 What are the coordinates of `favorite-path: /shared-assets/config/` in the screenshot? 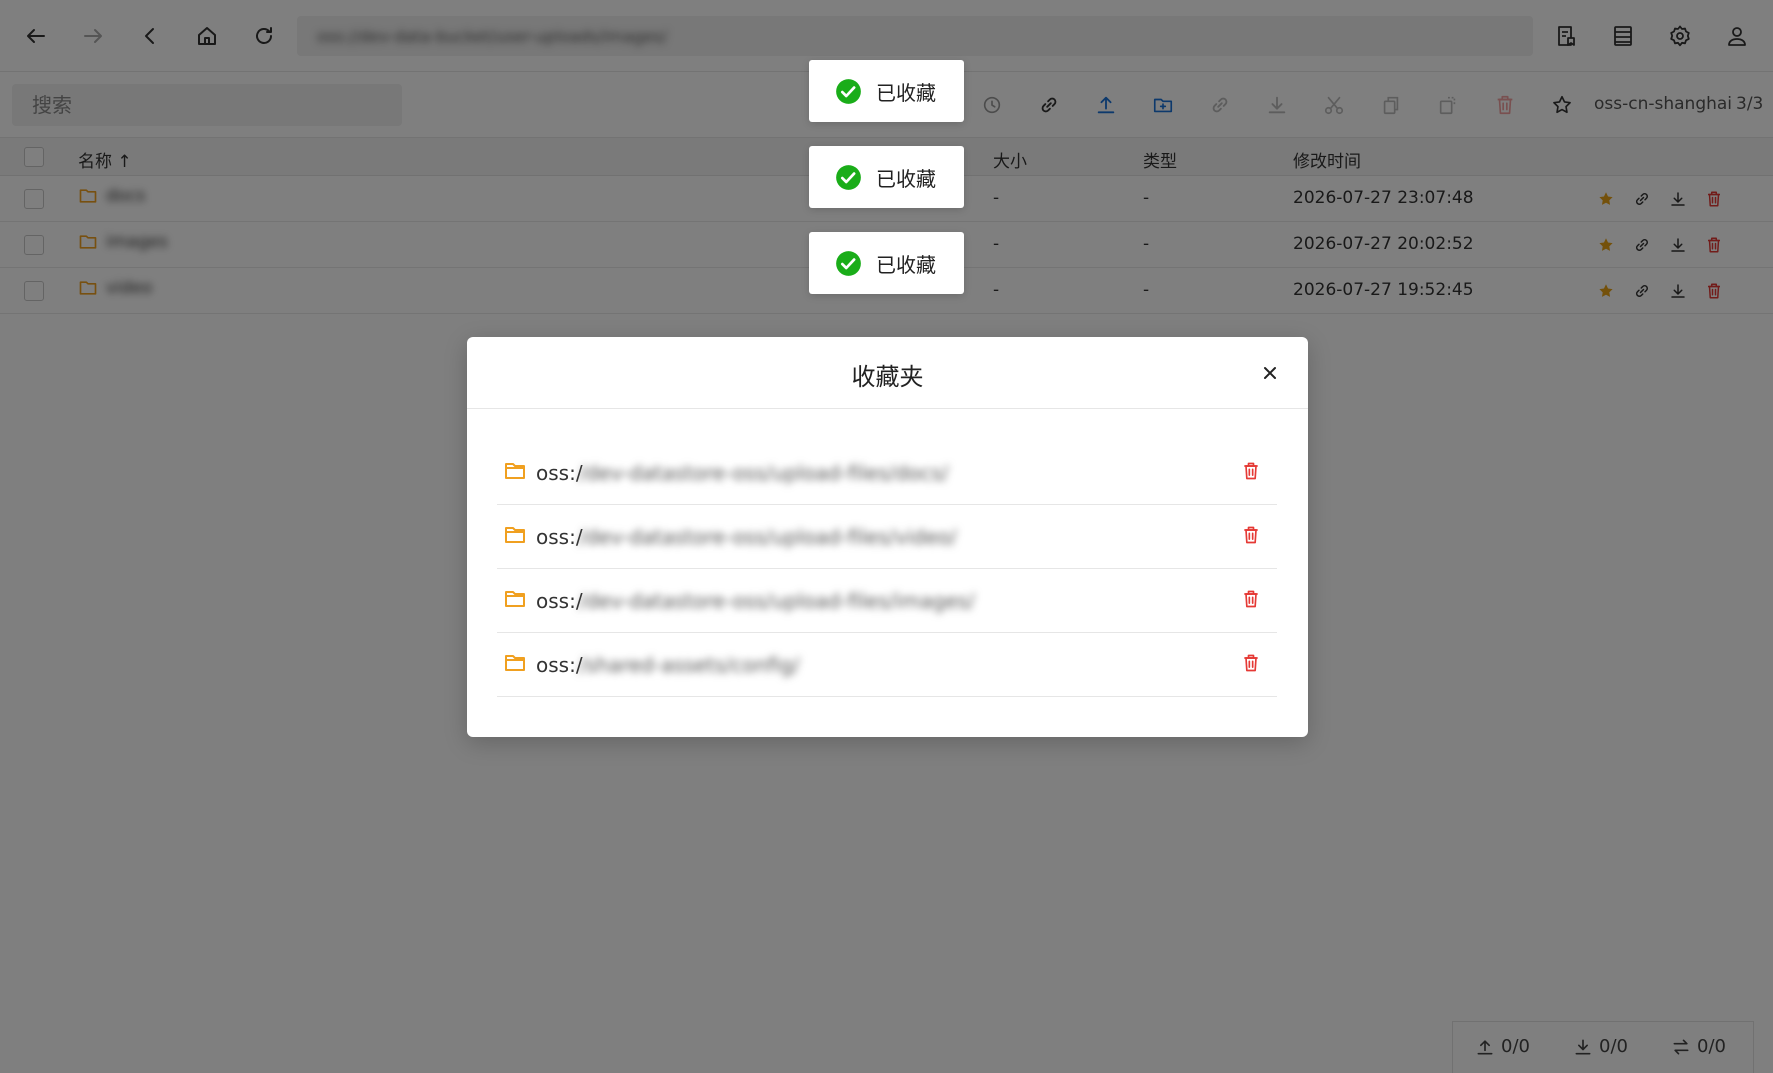 It's located at (689, 665).